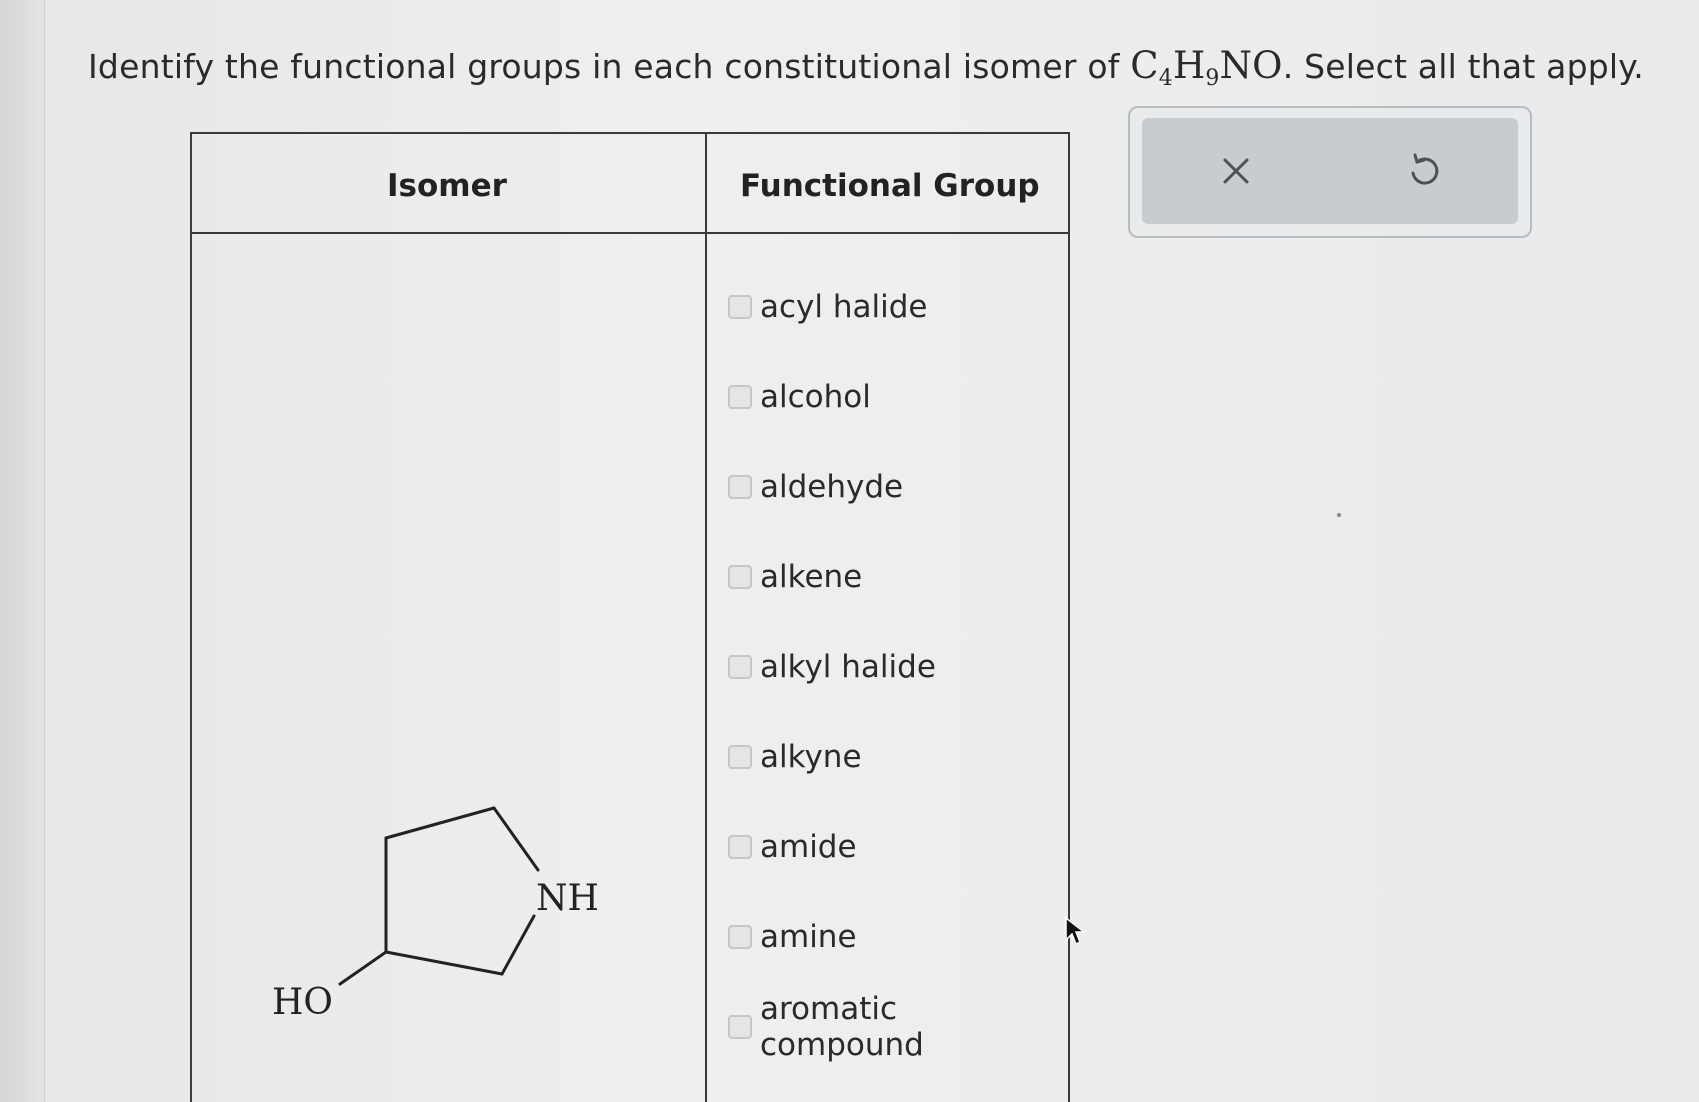 This screenshot has height=1102, width=1699. I want to click on table-header-row: Isomer Functional Group, so click(630, 184).